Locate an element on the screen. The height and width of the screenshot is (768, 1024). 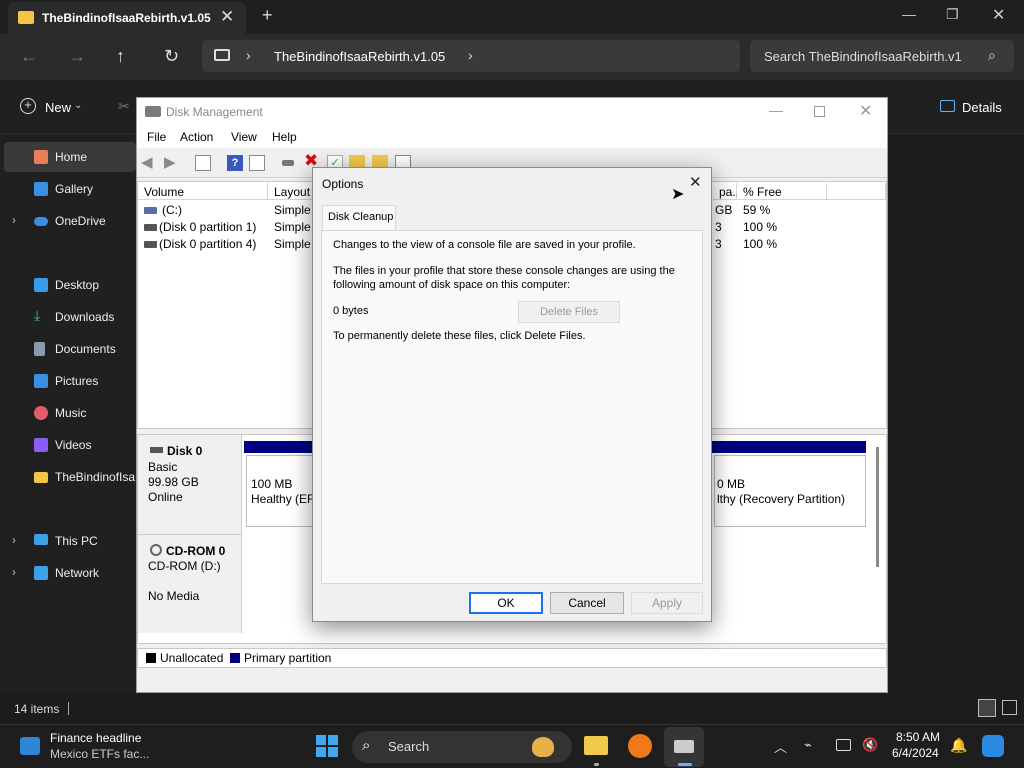
tab-label: Disk Cleanup is located at coordinates (361, 217).